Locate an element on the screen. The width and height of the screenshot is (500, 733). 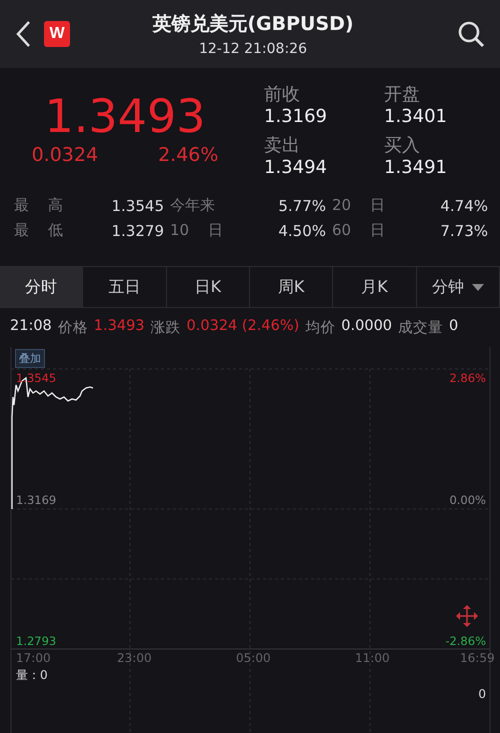
stat-label: 20 日 is located at coordinates (358, 205).